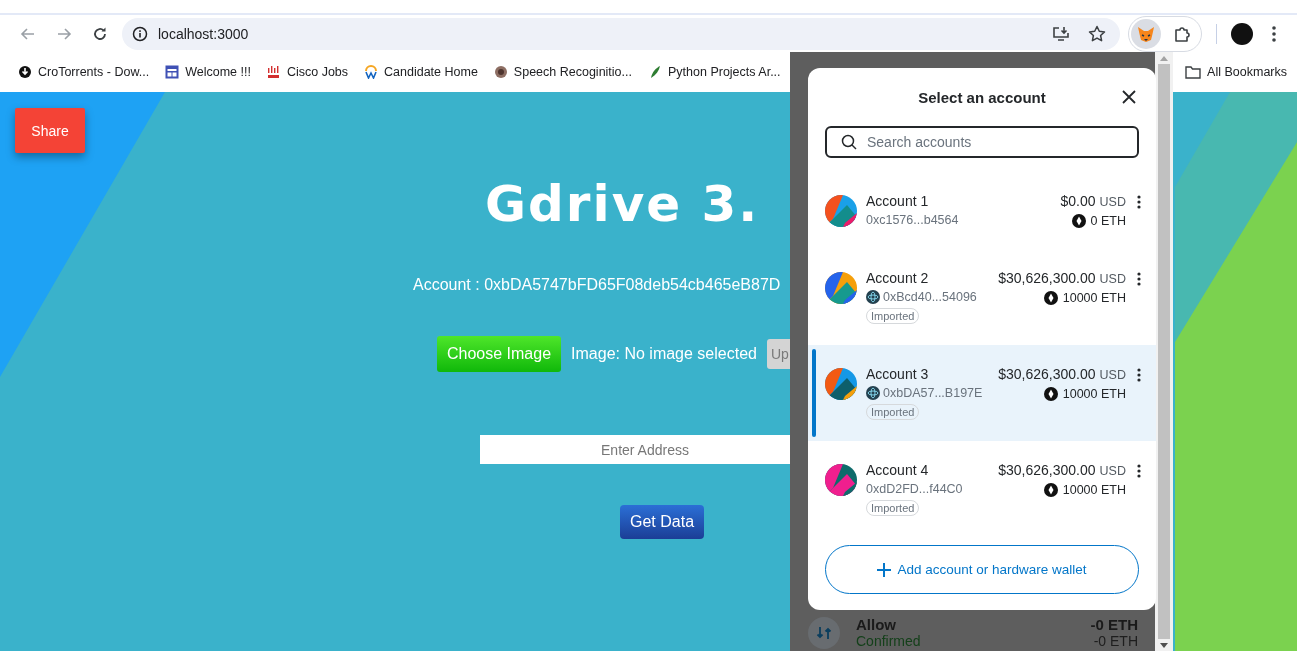  I want to click on image-status: Image: No image selected, so click(664, 354).